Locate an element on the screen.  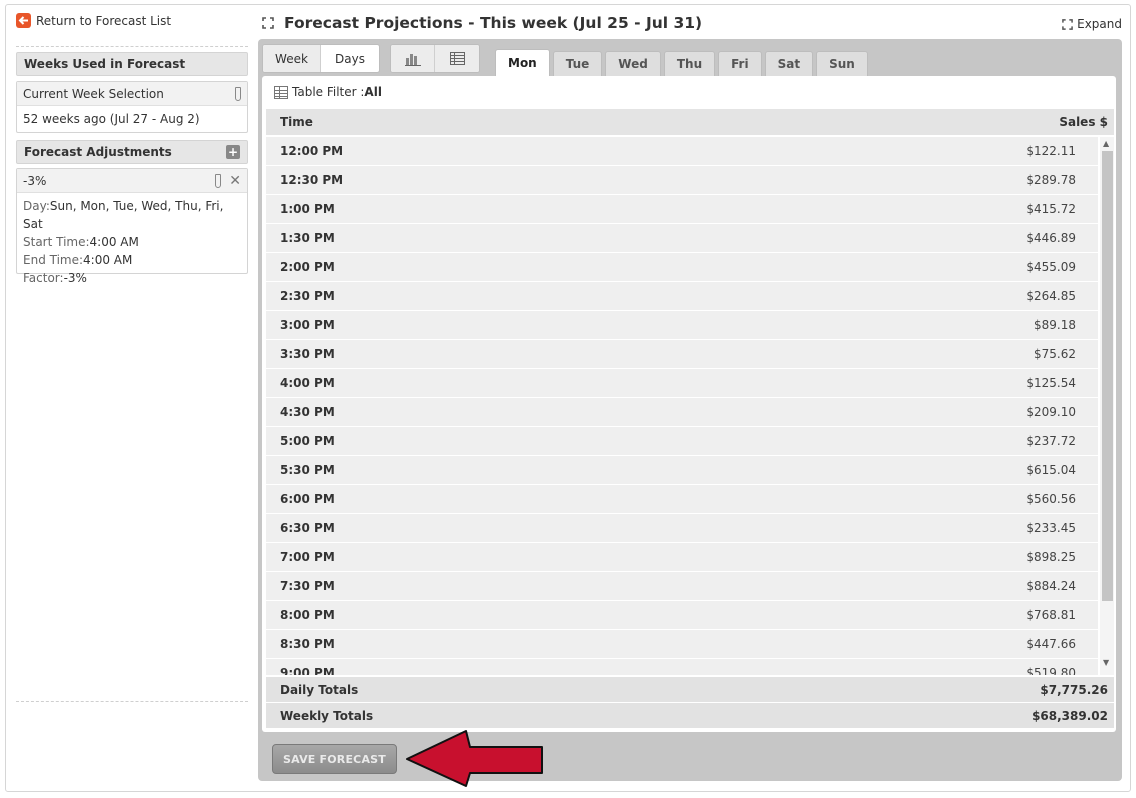
row-sales: $446.89 is located at coordinates (1051, 238).